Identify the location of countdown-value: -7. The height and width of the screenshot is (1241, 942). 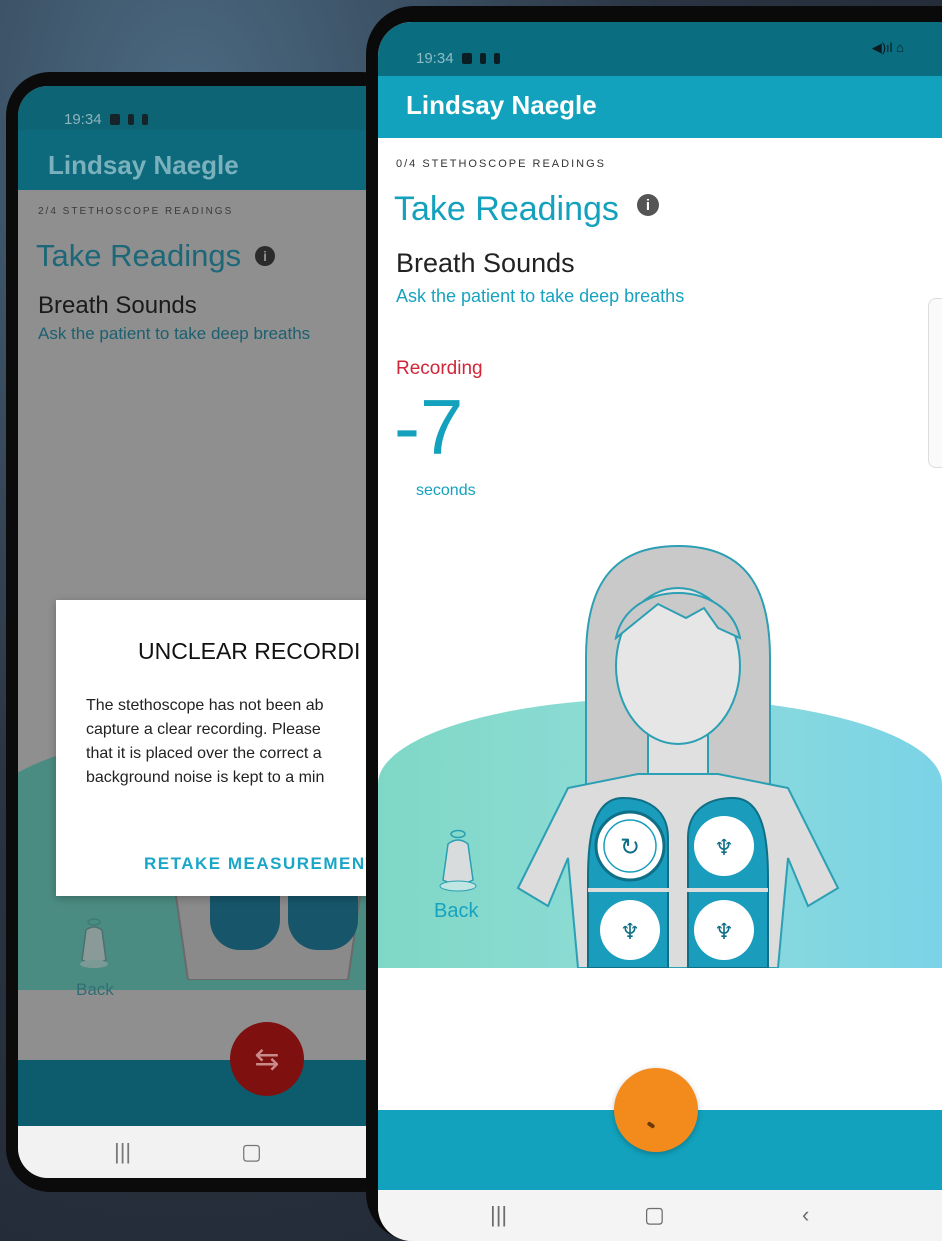
(429, 427).